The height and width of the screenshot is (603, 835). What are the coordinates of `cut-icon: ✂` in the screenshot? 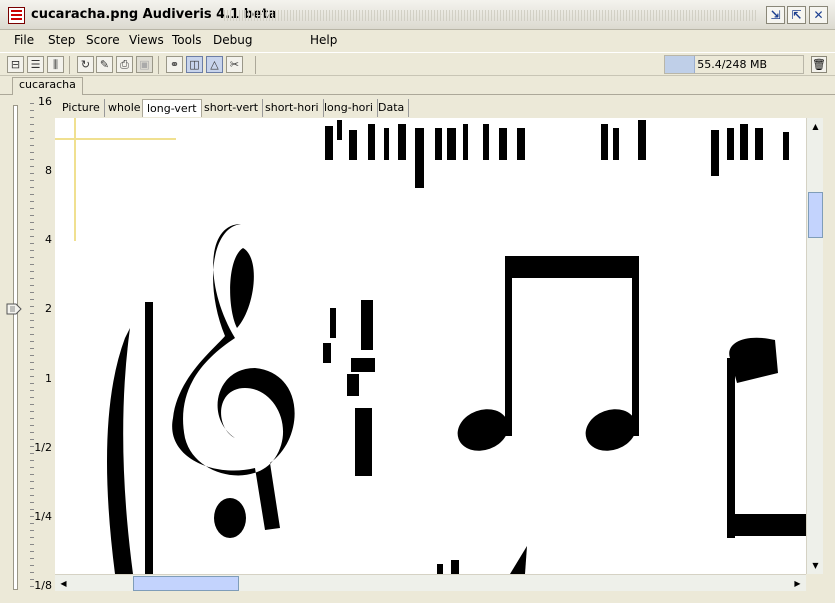 It's located at (234, 64).